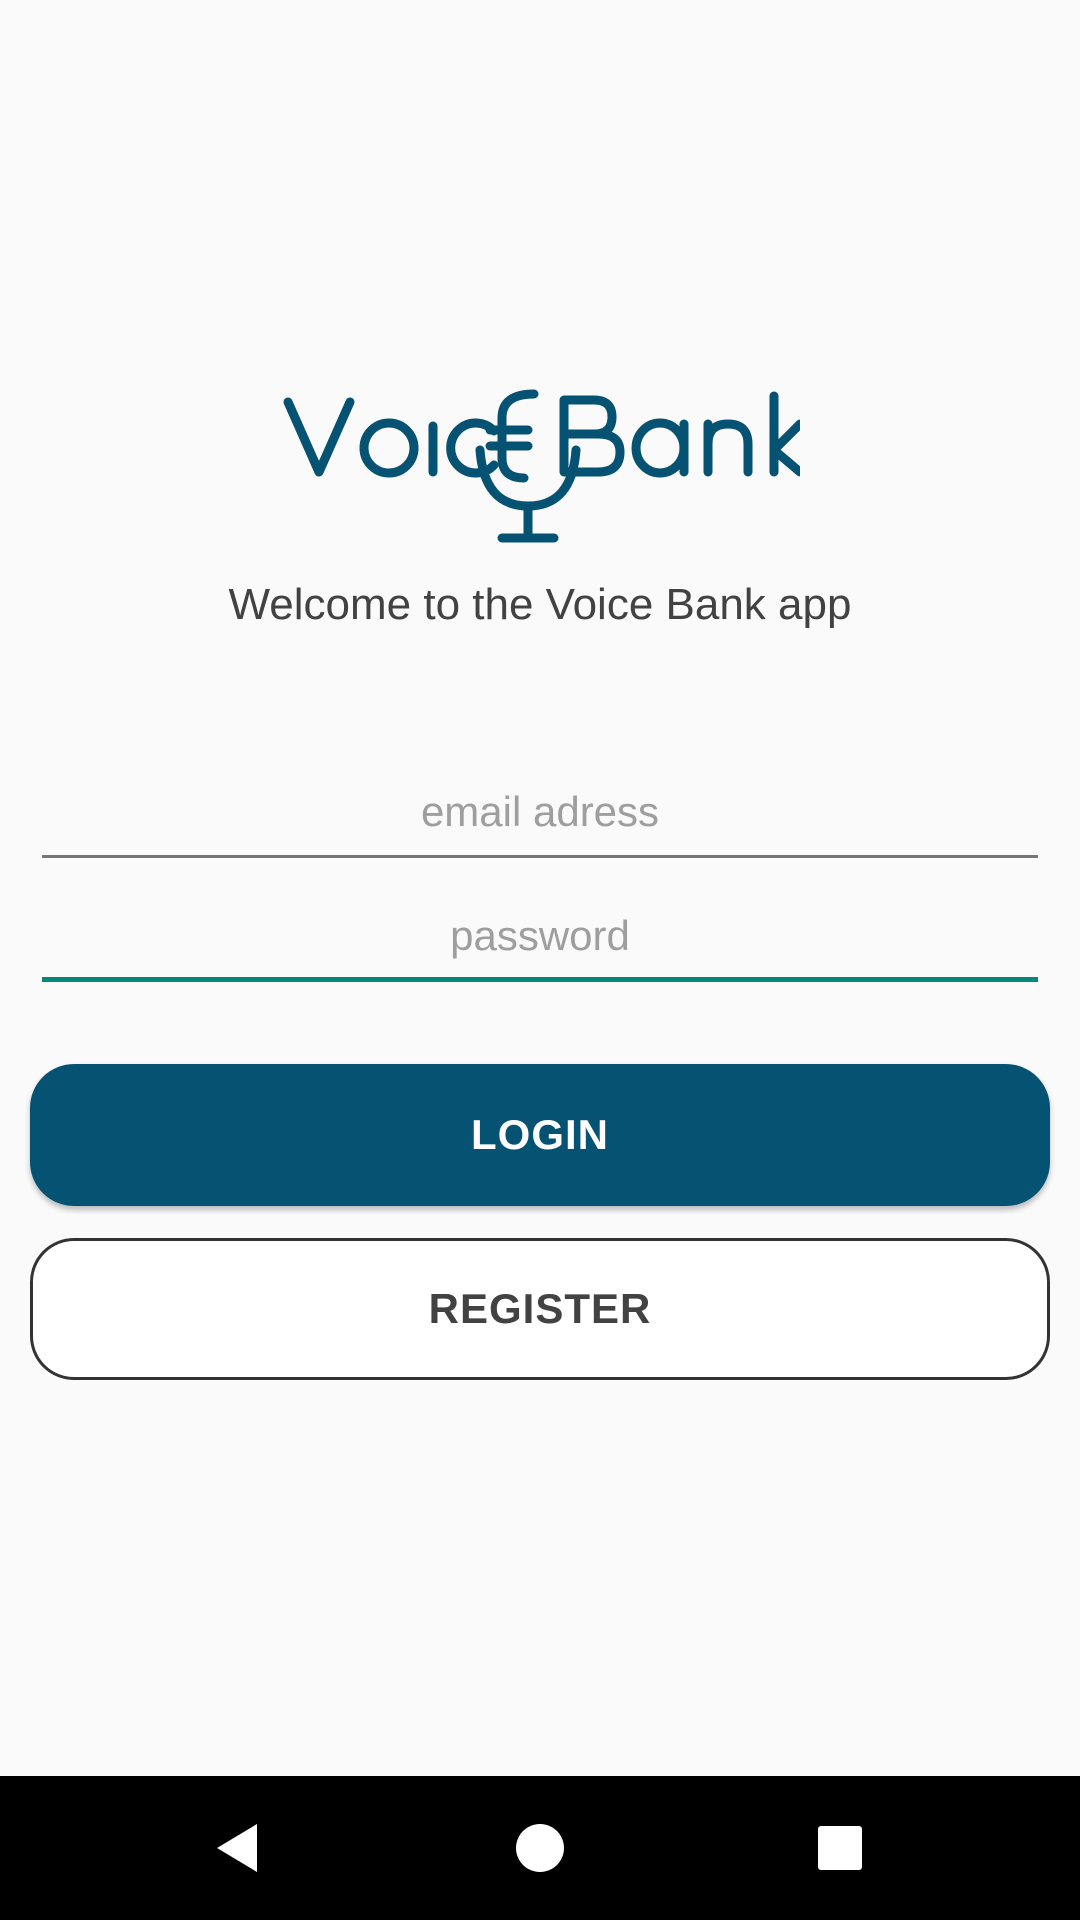 Image resolution: width=1080 pixels, height=1920 pixels. I want to click on voicebank-logo, so click(540, 468).